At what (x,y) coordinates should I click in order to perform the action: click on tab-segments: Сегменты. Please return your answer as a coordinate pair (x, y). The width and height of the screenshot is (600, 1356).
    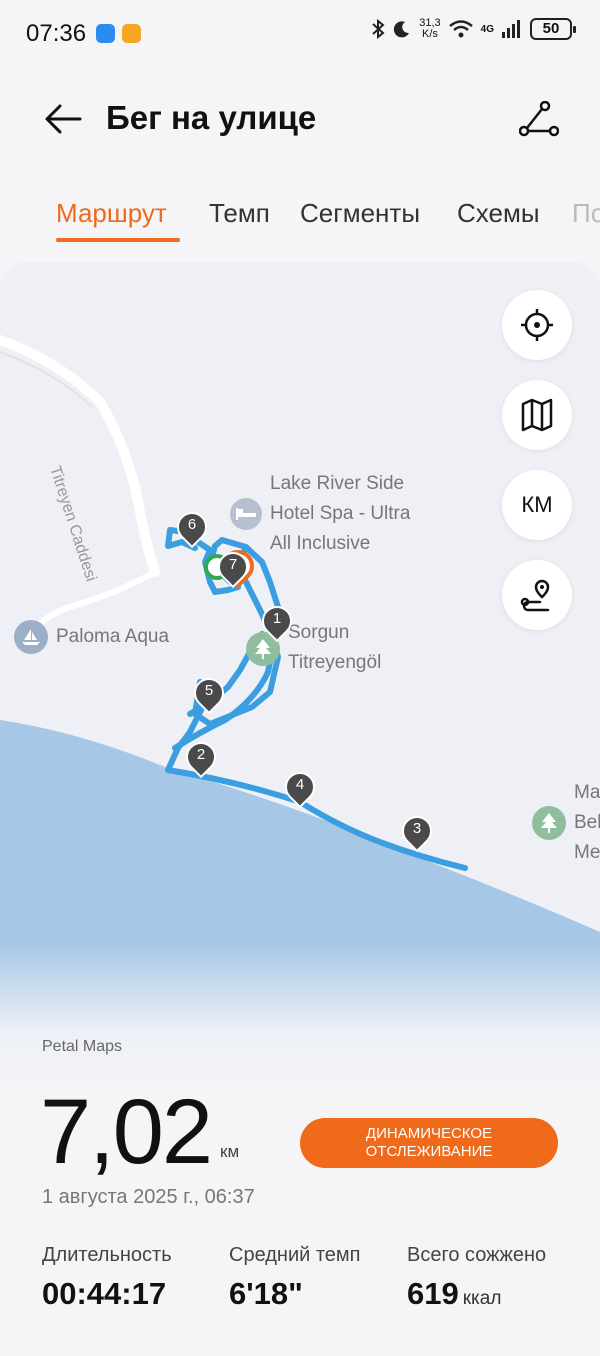
    Looking at the image, I should click on (360, 213).